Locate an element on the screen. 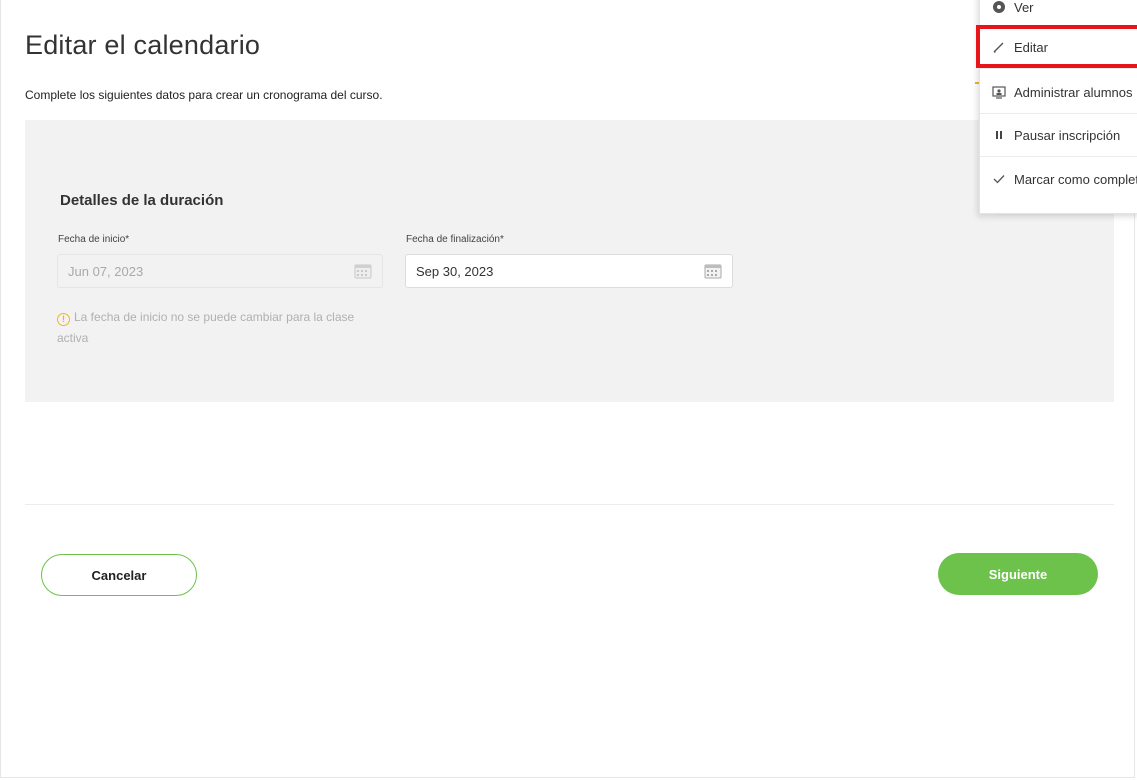  end-date-value: Sep 30, 2023 is located at coordinates (455, 271).